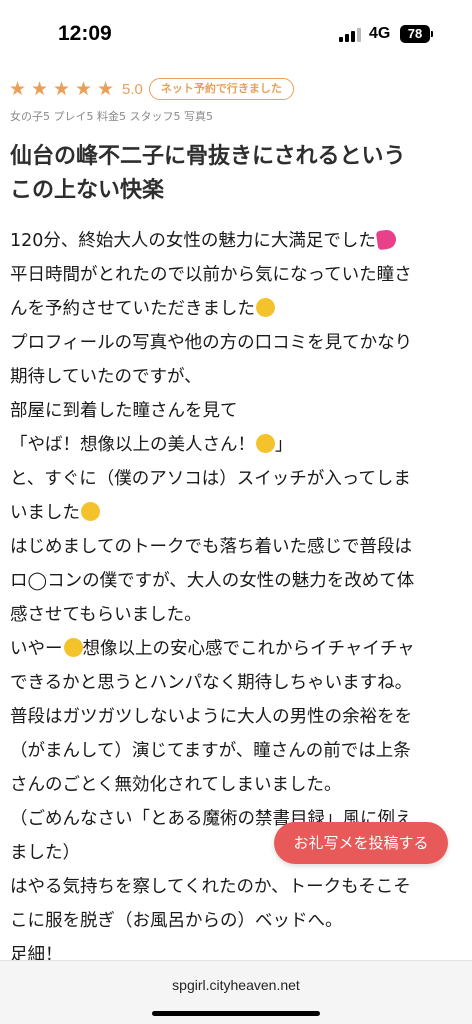 The height and width of the screenshot is (1024, 472). Describe the element at coordinates (73, 647) in the screenshot. I see `laughing-emoji-icon` at that location.